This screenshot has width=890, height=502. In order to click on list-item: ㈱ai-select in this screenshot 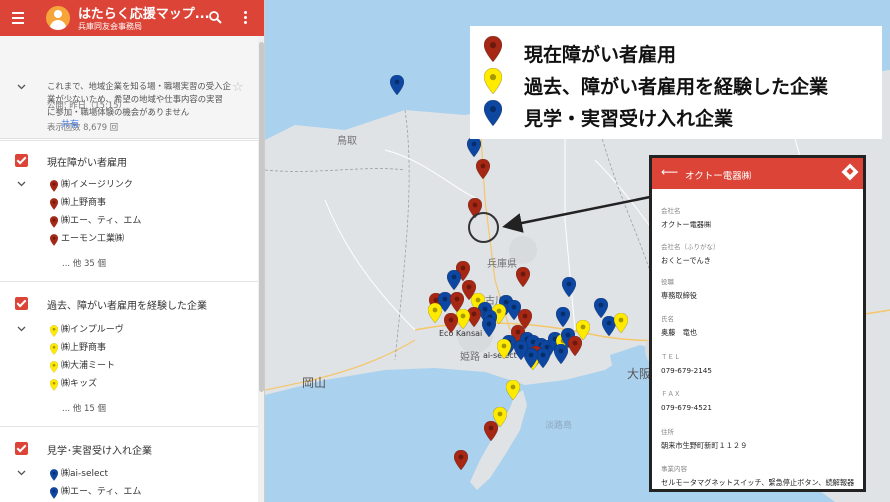, I will do `click(132, 473)`.